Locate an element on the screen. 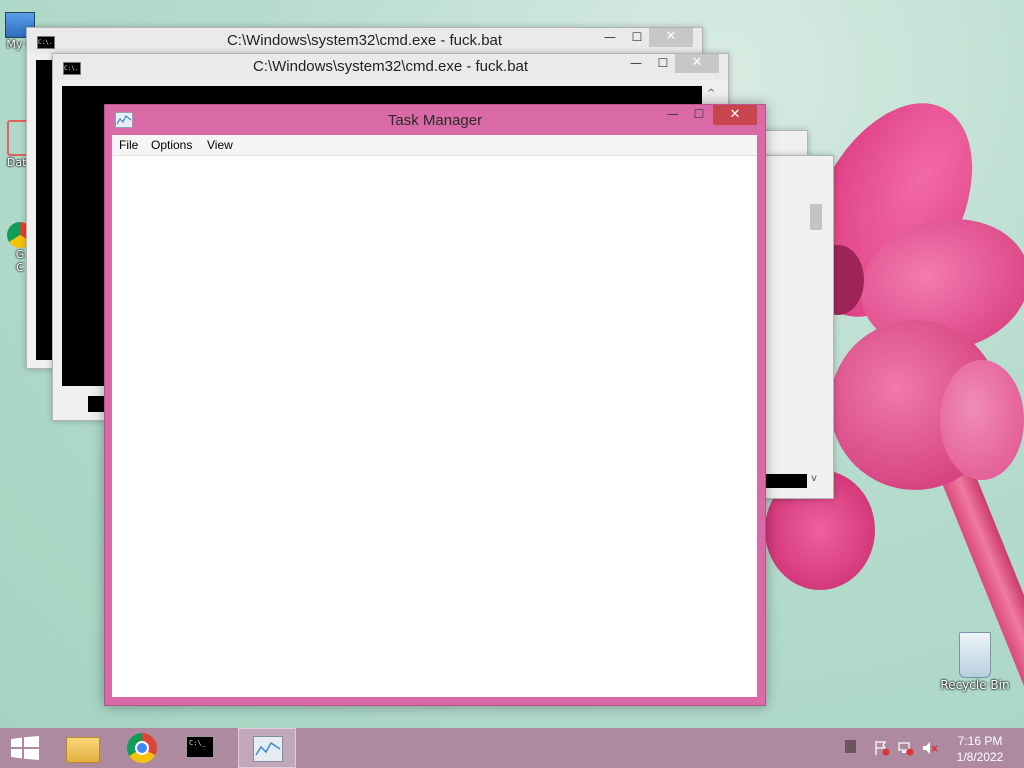 This screenshot has width=1024, height=768. menu-view: View is located at coordinates (220, 145).